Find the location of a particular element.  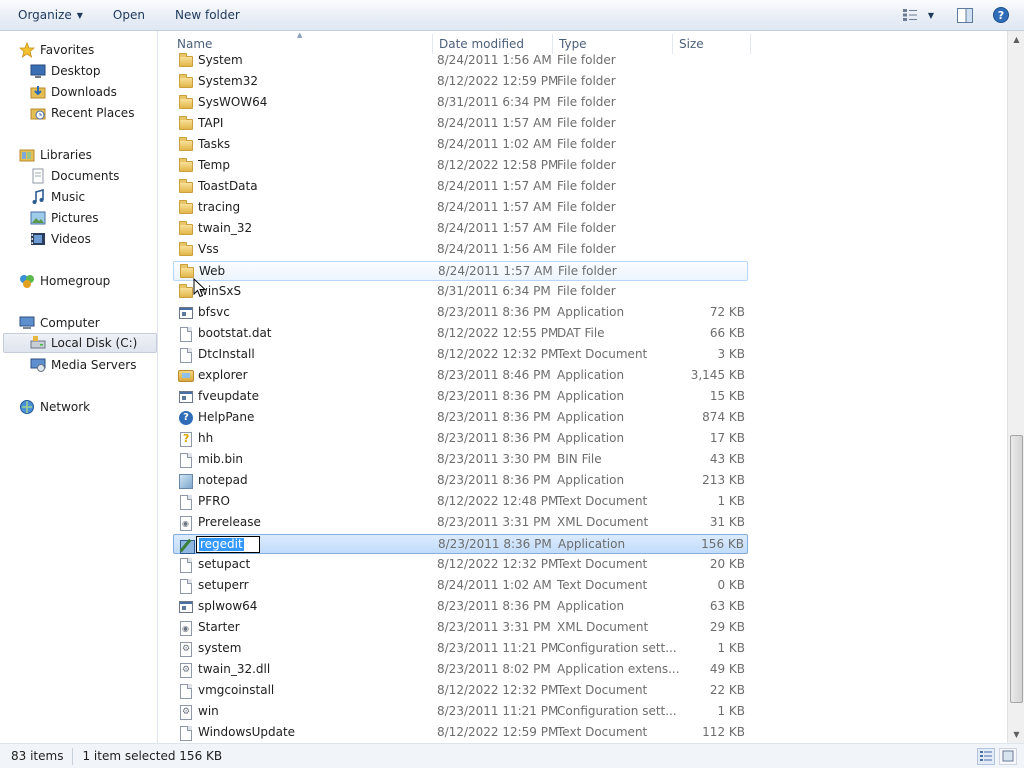

file-name: Starter is located at coordinates (219, 627).